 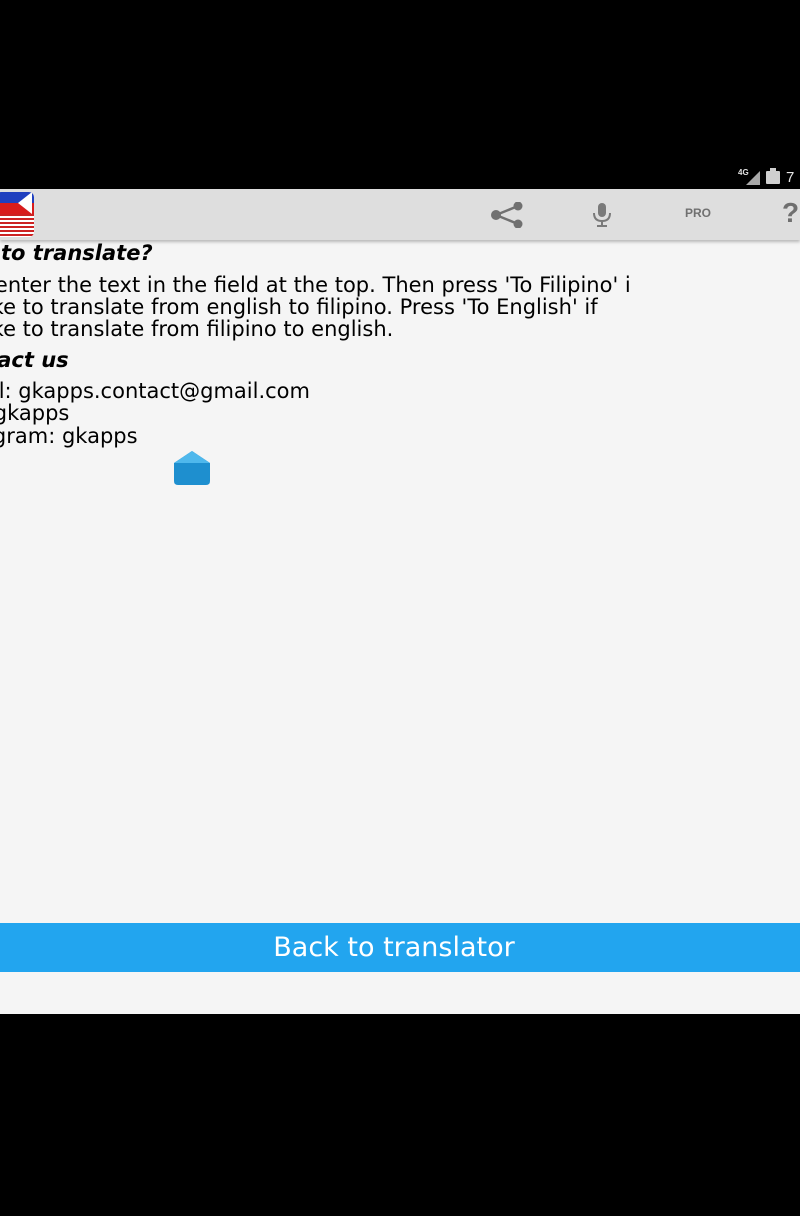 I want to click on contact-telegram: egram: gkapps, so click(x=69, y=436).